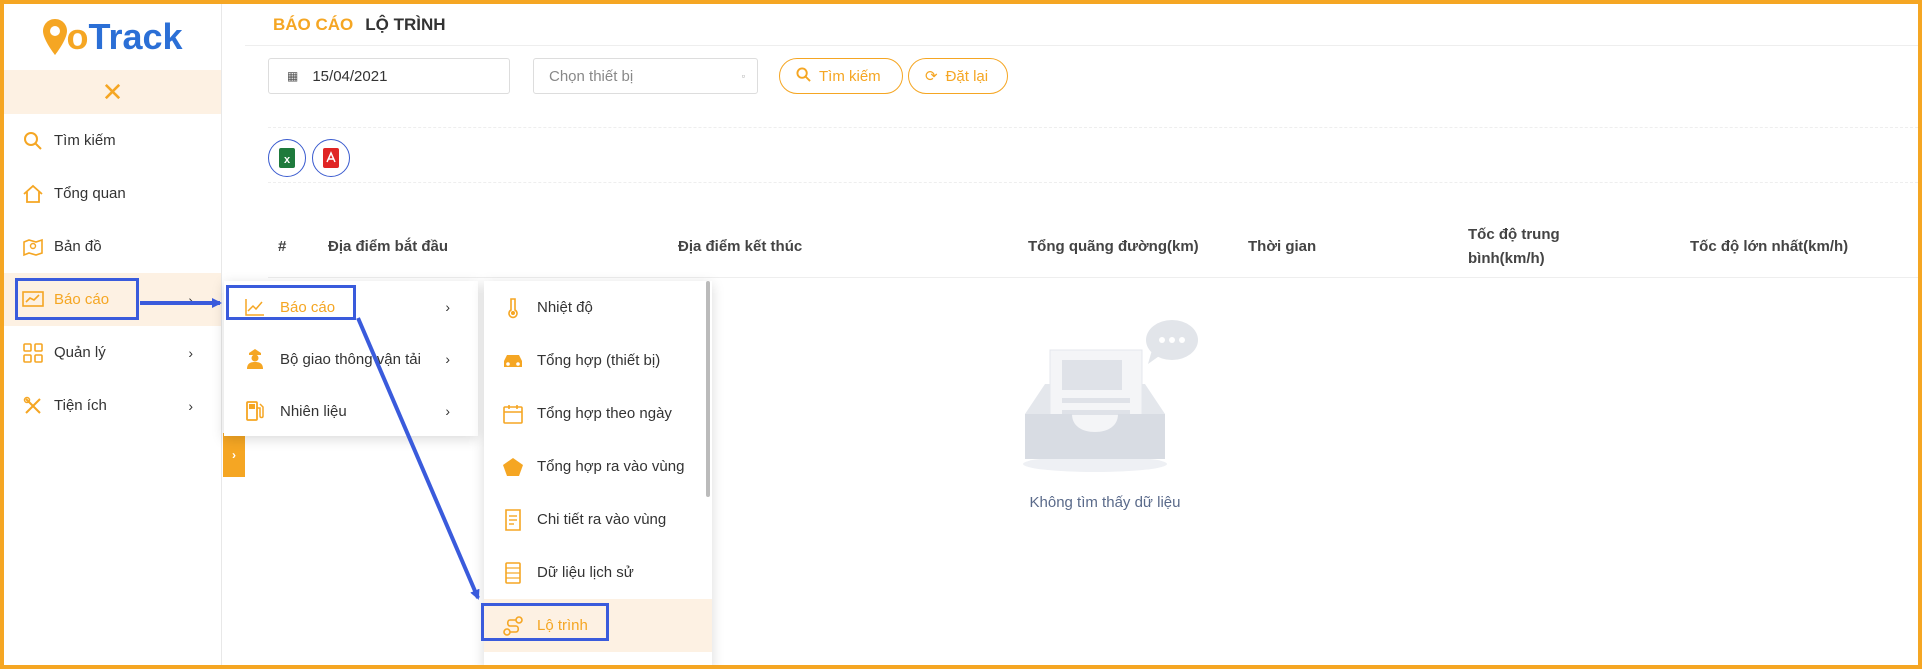 This screenshot has width=1922, height=669. I want to click on submenu-item-label: Dữ liệu lịch sử, so click(585, 572).